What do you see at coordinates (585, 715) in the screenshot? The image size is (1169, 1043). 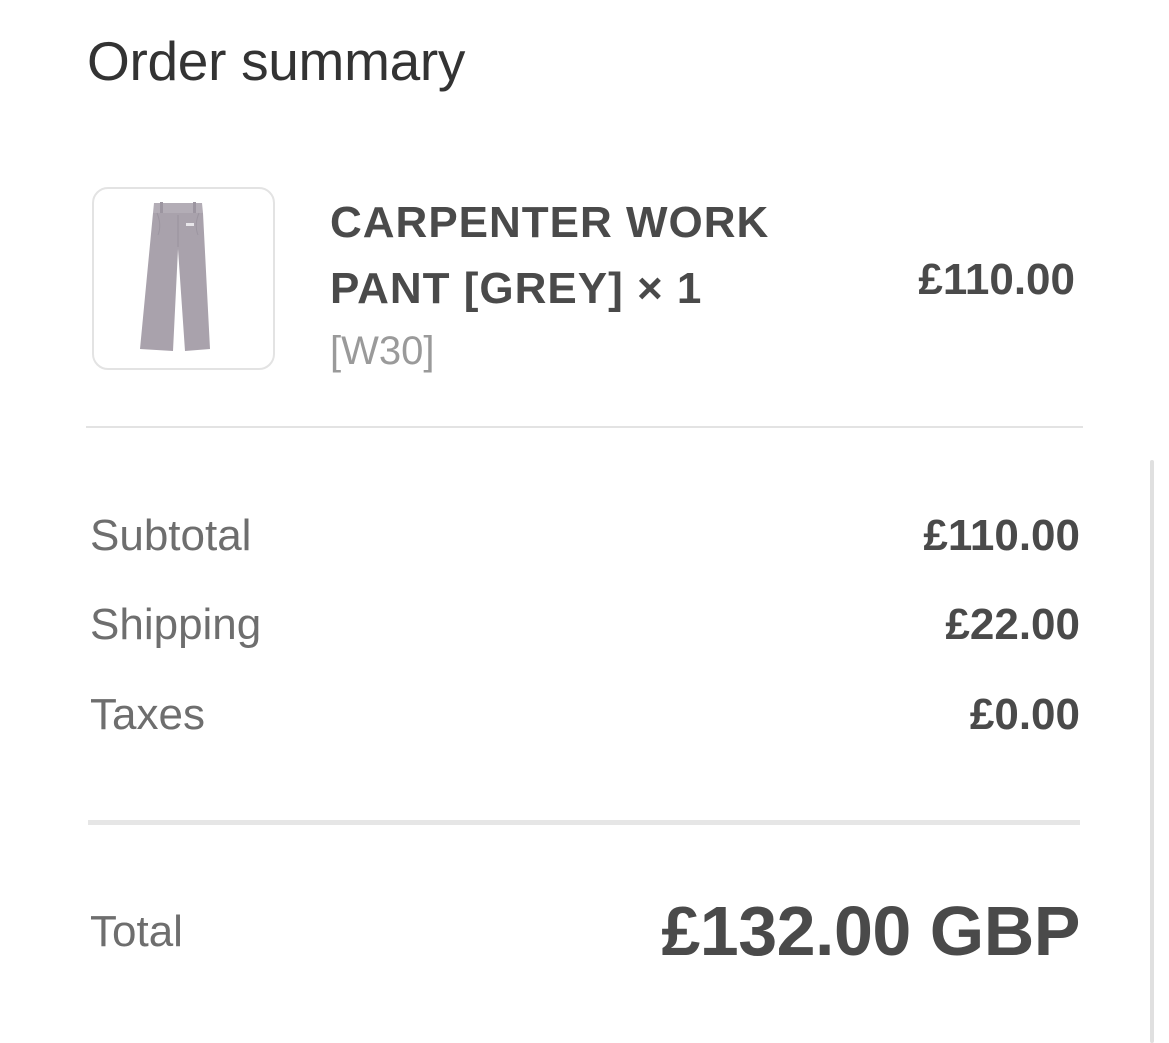 I see `taxes-row: Taxes £0.00` at bounding box center [585, 715].